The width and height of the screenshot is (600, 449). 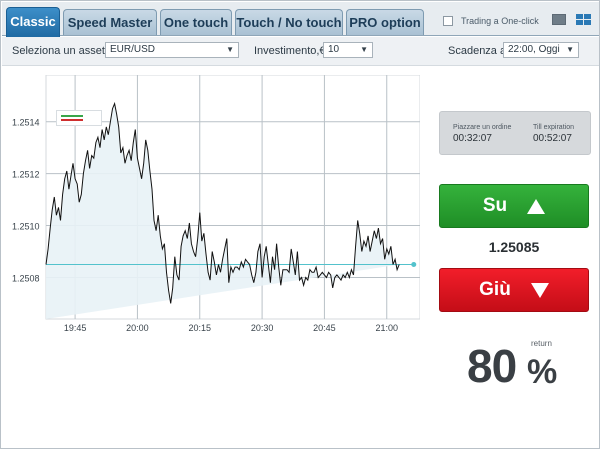 I want to click on tab-one-touch: One touch, so click(x=196, y=22).